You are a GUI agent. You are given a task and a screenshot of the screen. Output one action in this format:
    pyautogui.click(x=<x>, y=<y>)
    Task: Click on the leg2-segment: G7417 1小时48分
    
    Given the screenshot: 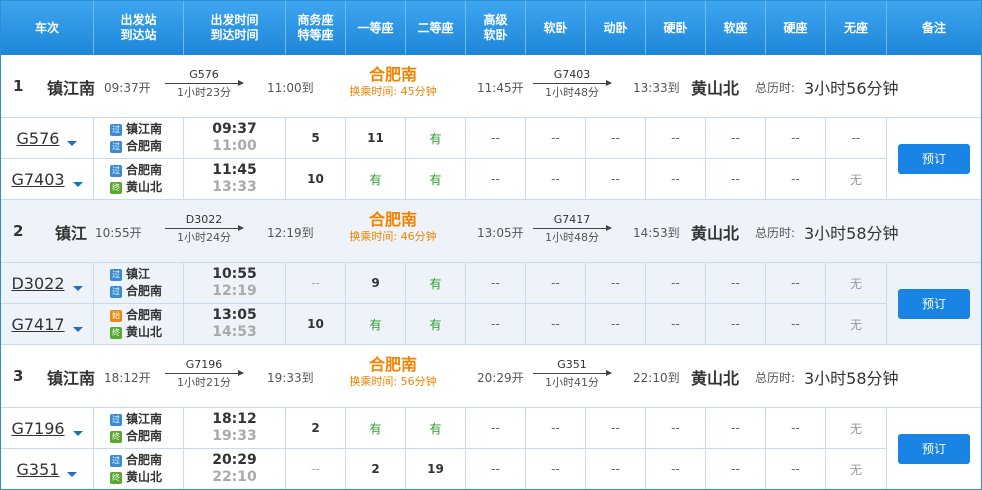 What is the action you would take?
    pyautogui.click(x=572, y=228)
    